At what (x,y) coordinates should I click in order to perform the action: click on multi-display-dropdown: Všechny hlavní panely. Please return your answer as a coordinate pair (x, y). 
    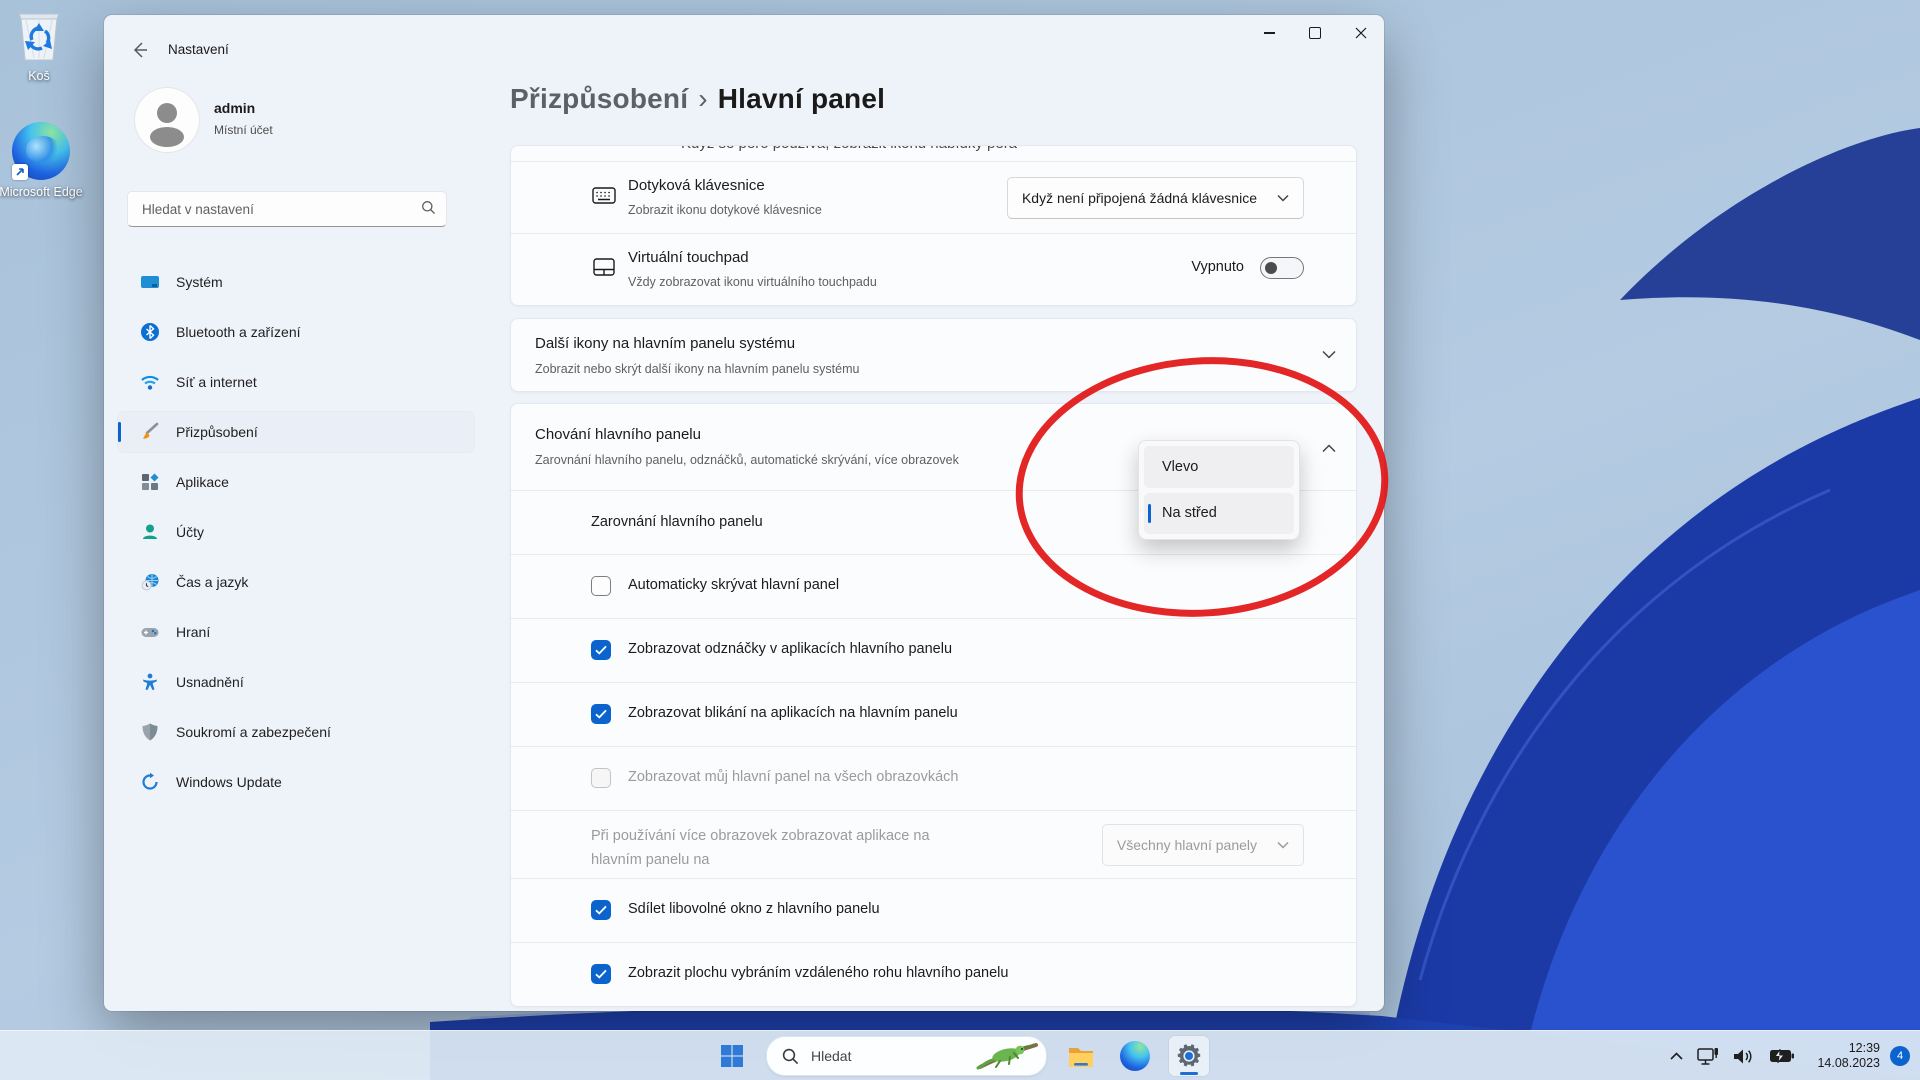
    Looking at the image, I should click on (1202, 845).